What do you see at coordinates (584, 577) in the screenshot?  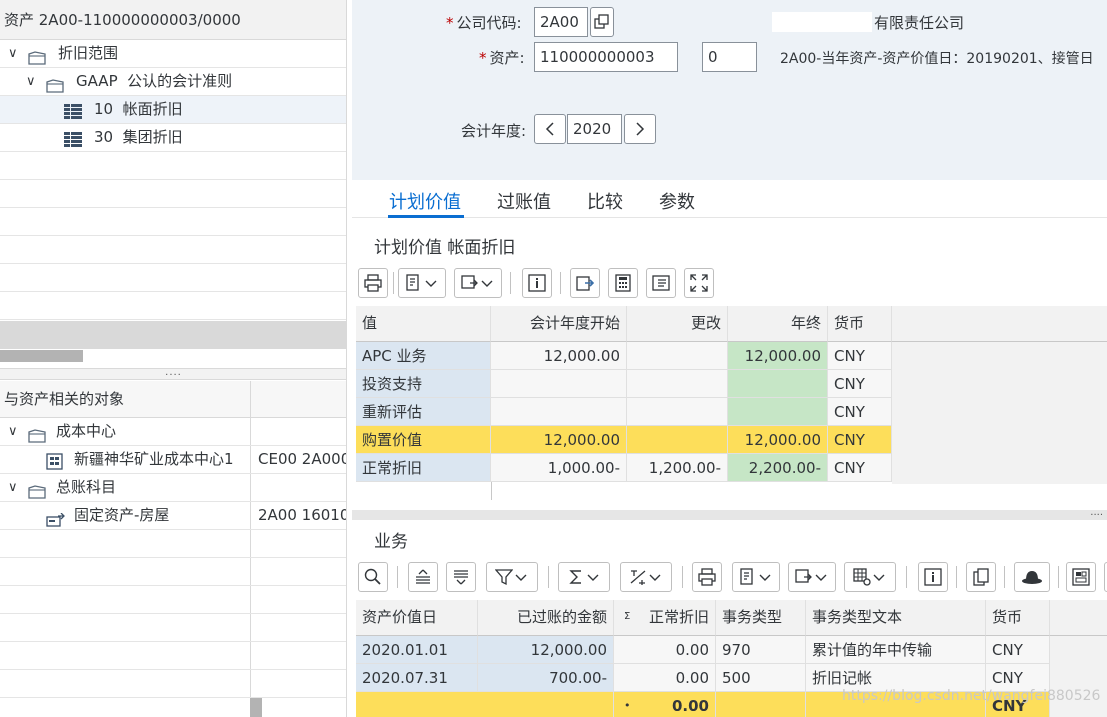 I see `sum-menu-button` at bounding box center [584, 577].